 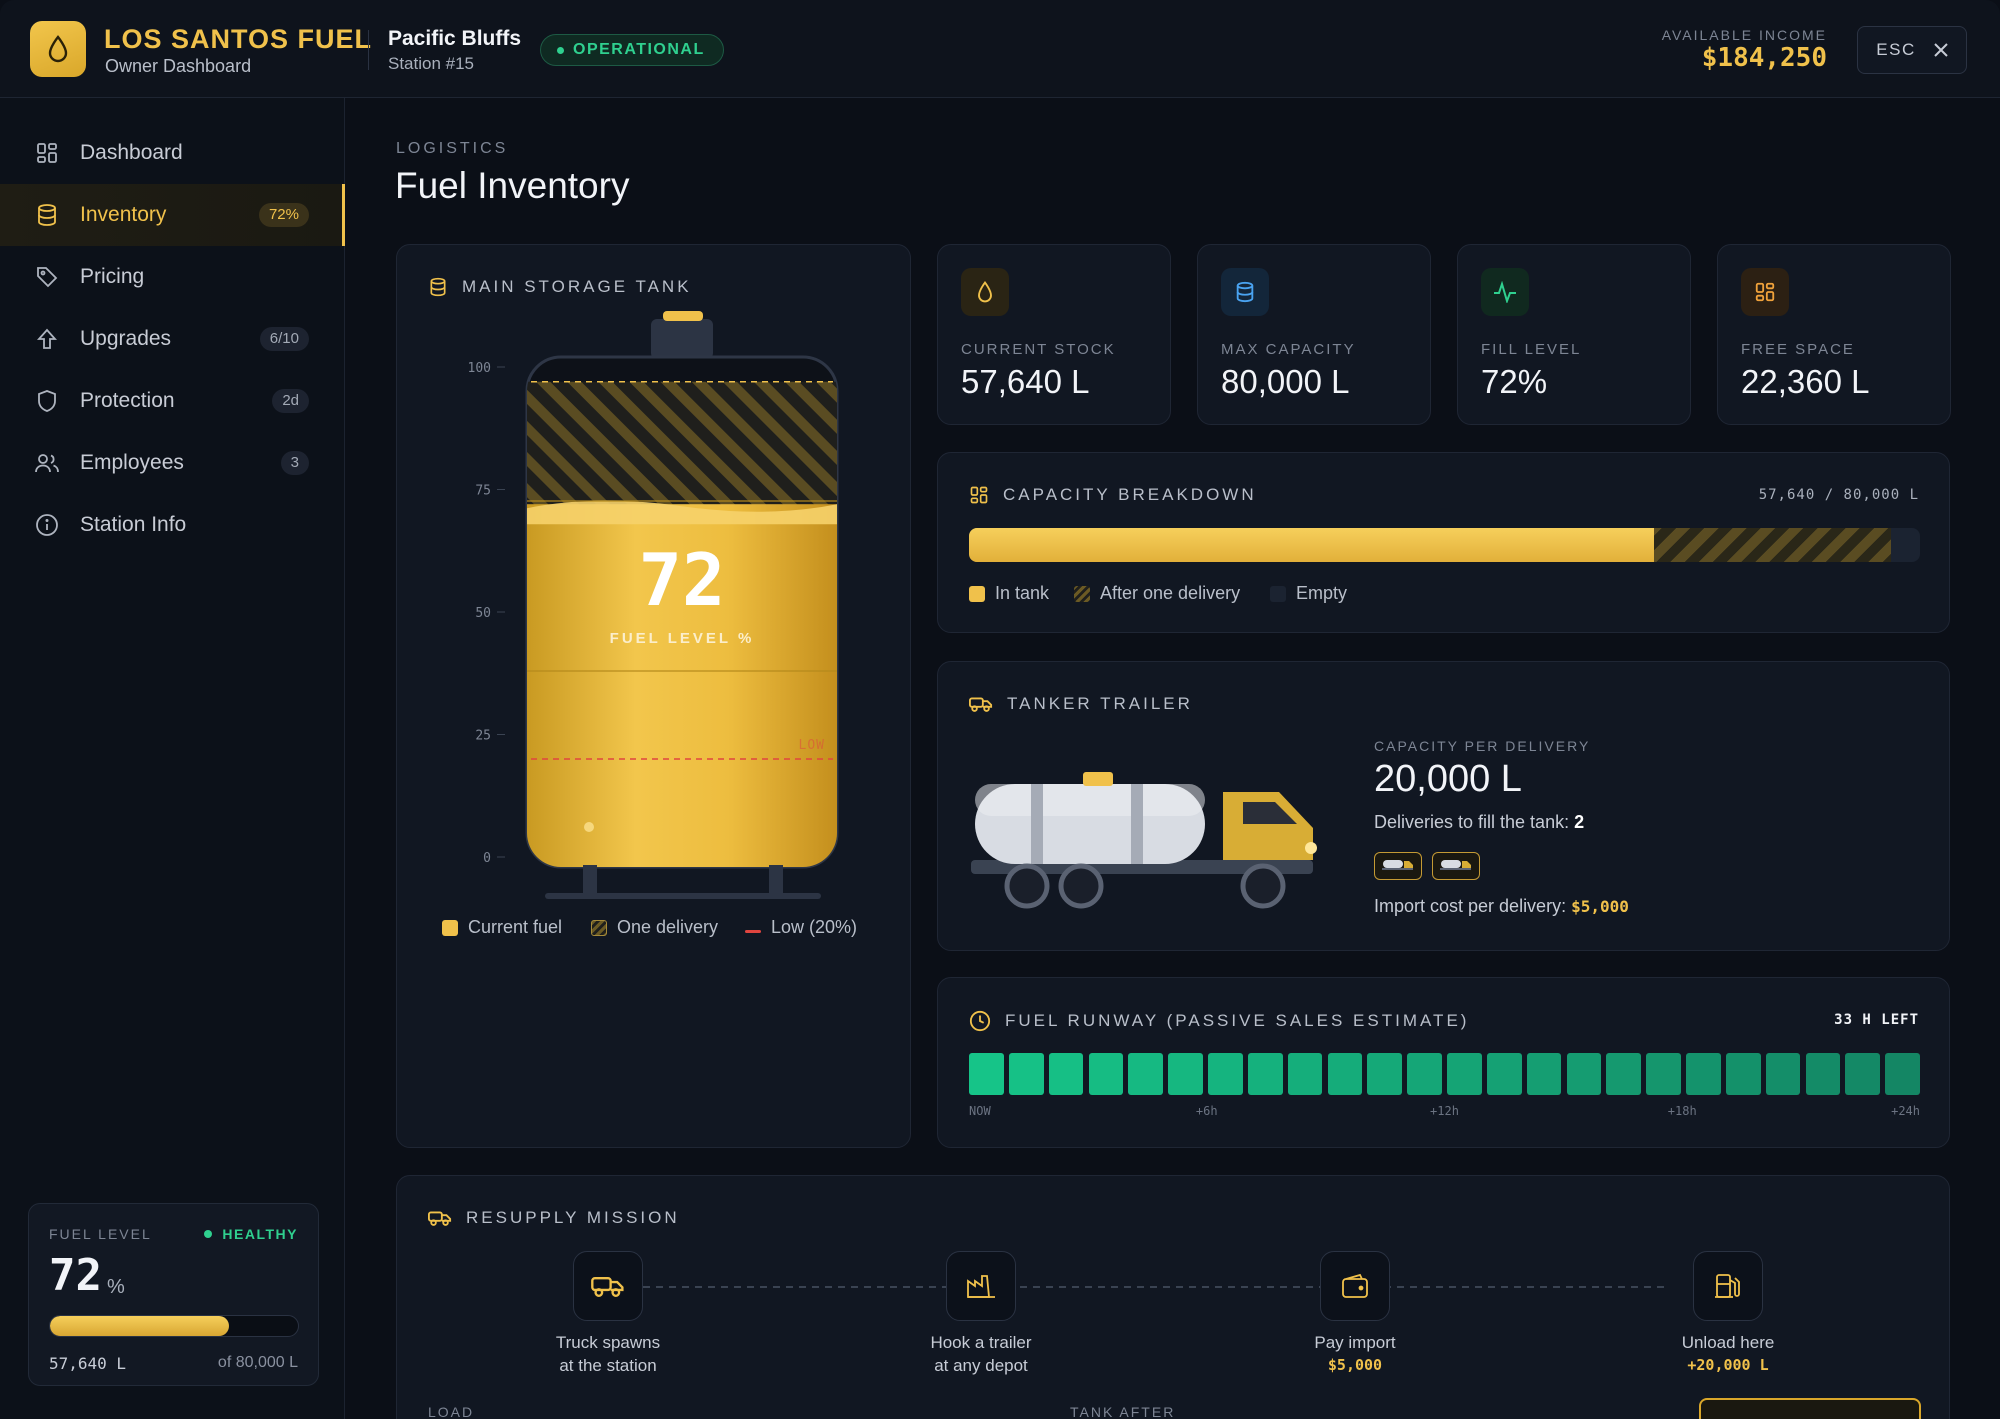 What do you see at coordinates (812, 745) in the screenshot?
I see `tank-low-label: LOW` at bounding box center [812, 745].